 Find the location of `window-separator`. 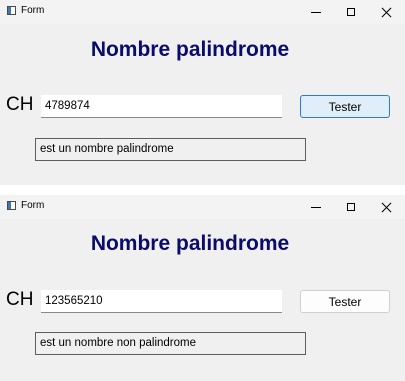

window-separator is located at coordinates (202, 190).